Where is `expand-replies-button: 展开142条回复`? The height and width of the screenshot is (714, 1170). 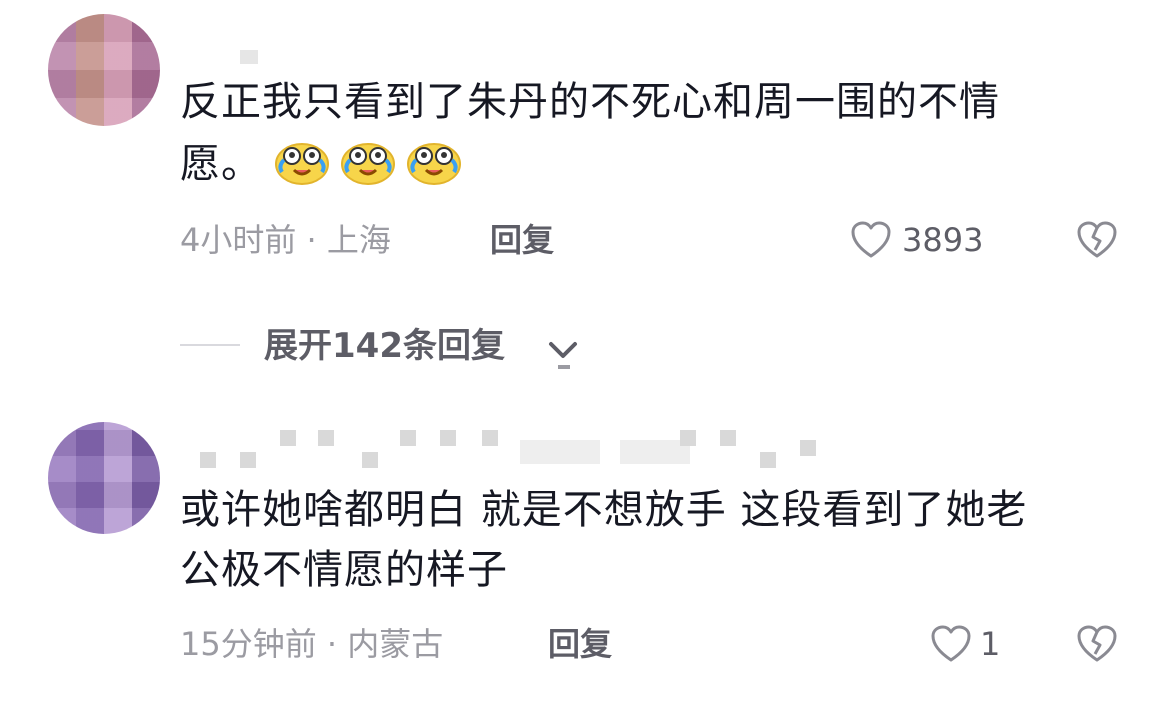
expand-replies-button: 展开142条回复 is located at coordinates (384, 346).